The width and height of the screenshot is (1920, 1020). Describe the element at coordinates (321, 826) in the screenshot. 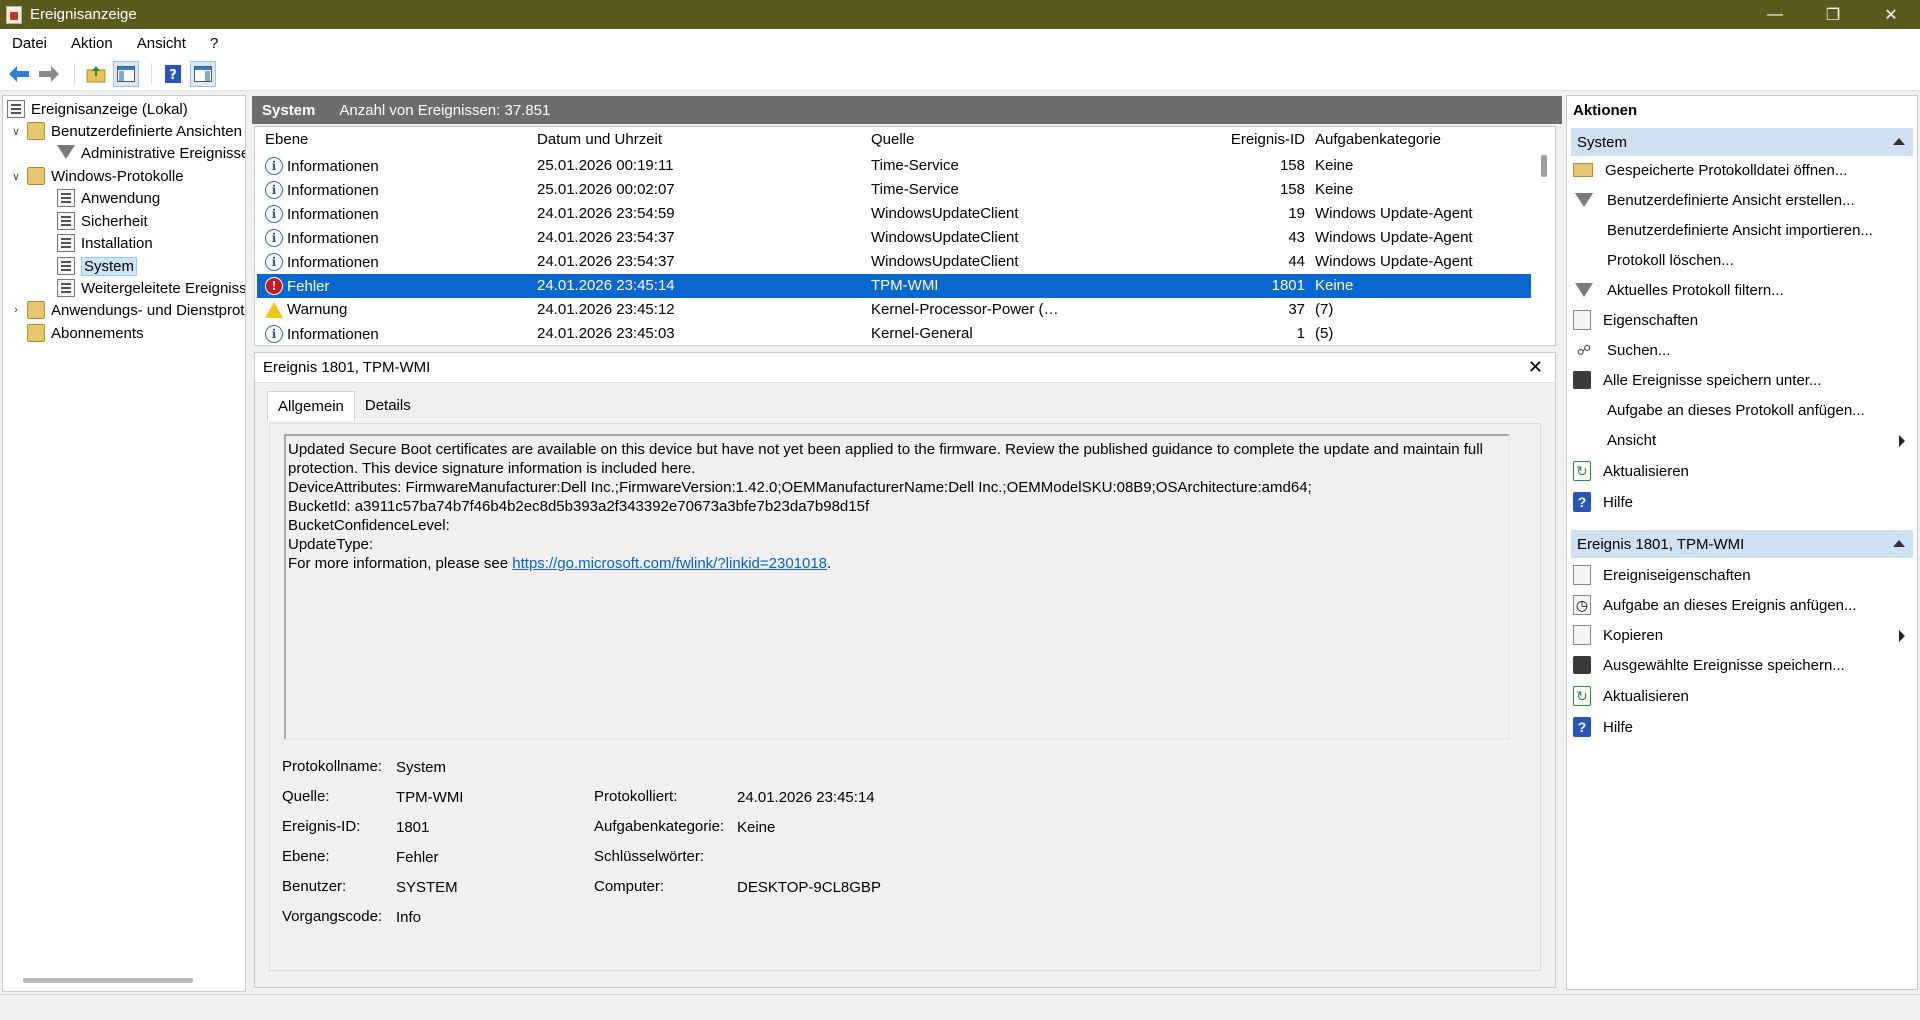

I see `prop-label-event-id: Ereignis-ID:` at that location.